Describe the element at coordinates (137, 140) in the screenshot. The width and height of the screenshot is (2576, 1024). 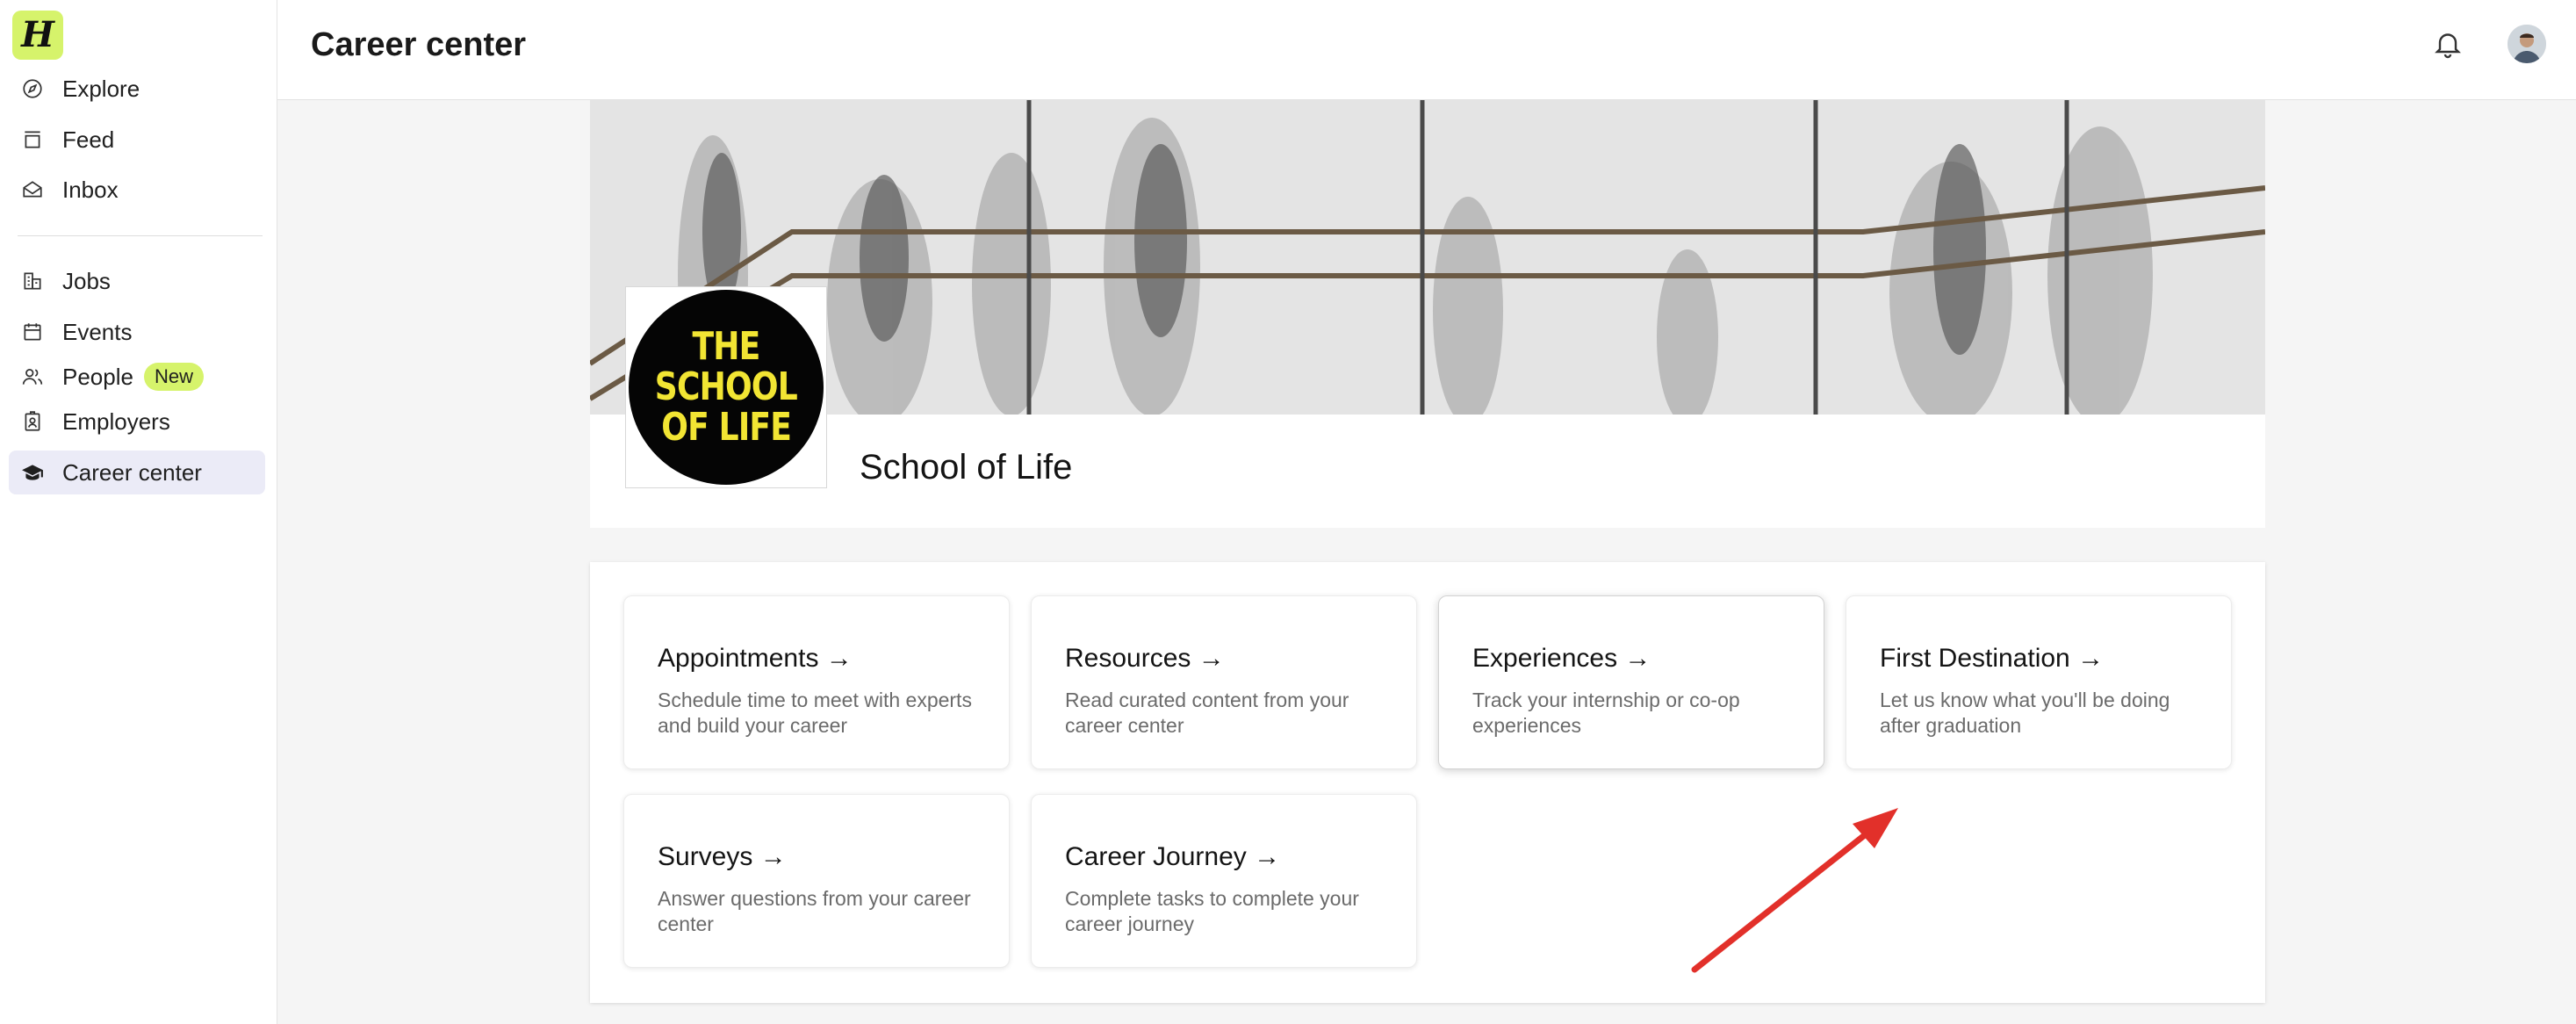
I see `sidebar-item-feed: Feed` at that location.